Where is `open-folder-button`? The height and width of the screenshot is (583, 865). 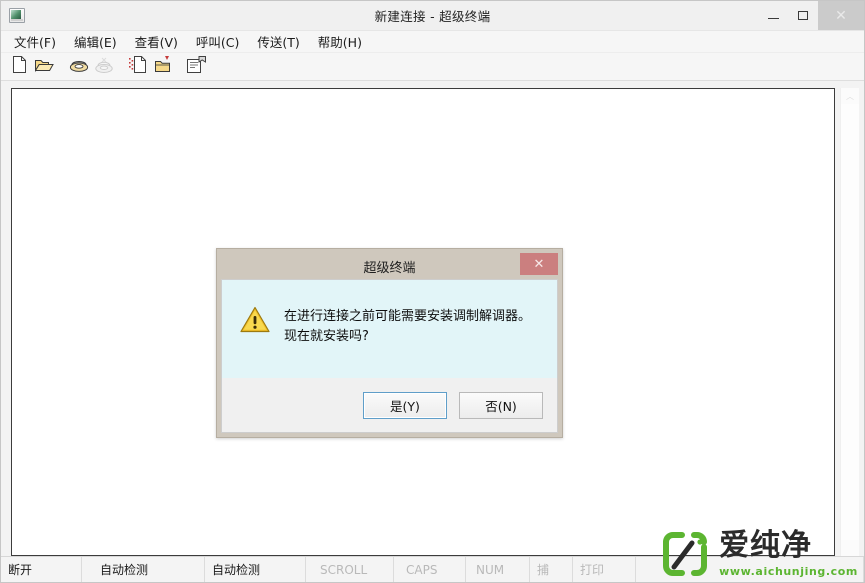 open-folder-button is located at coordinates (44, 67).